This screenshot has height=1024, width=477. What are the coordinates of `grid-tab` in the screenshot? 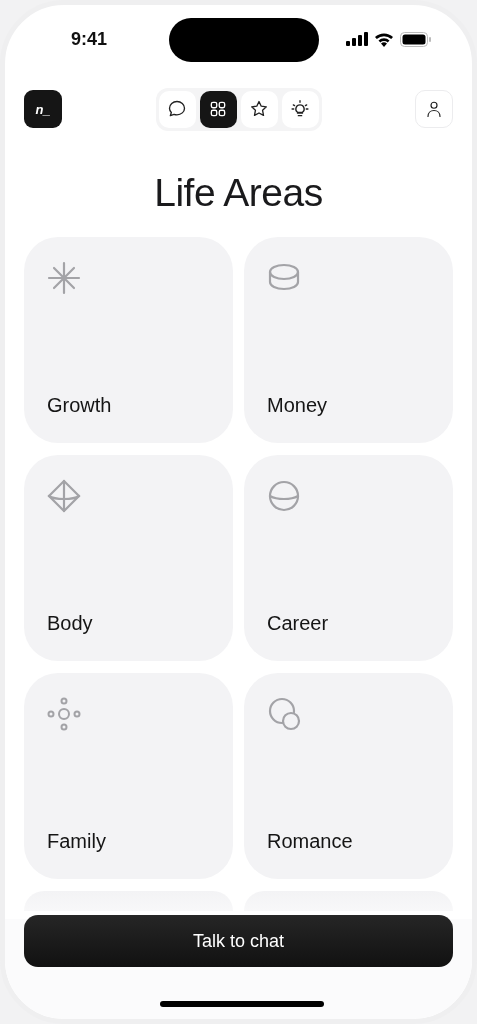 It's located at (218, 109).